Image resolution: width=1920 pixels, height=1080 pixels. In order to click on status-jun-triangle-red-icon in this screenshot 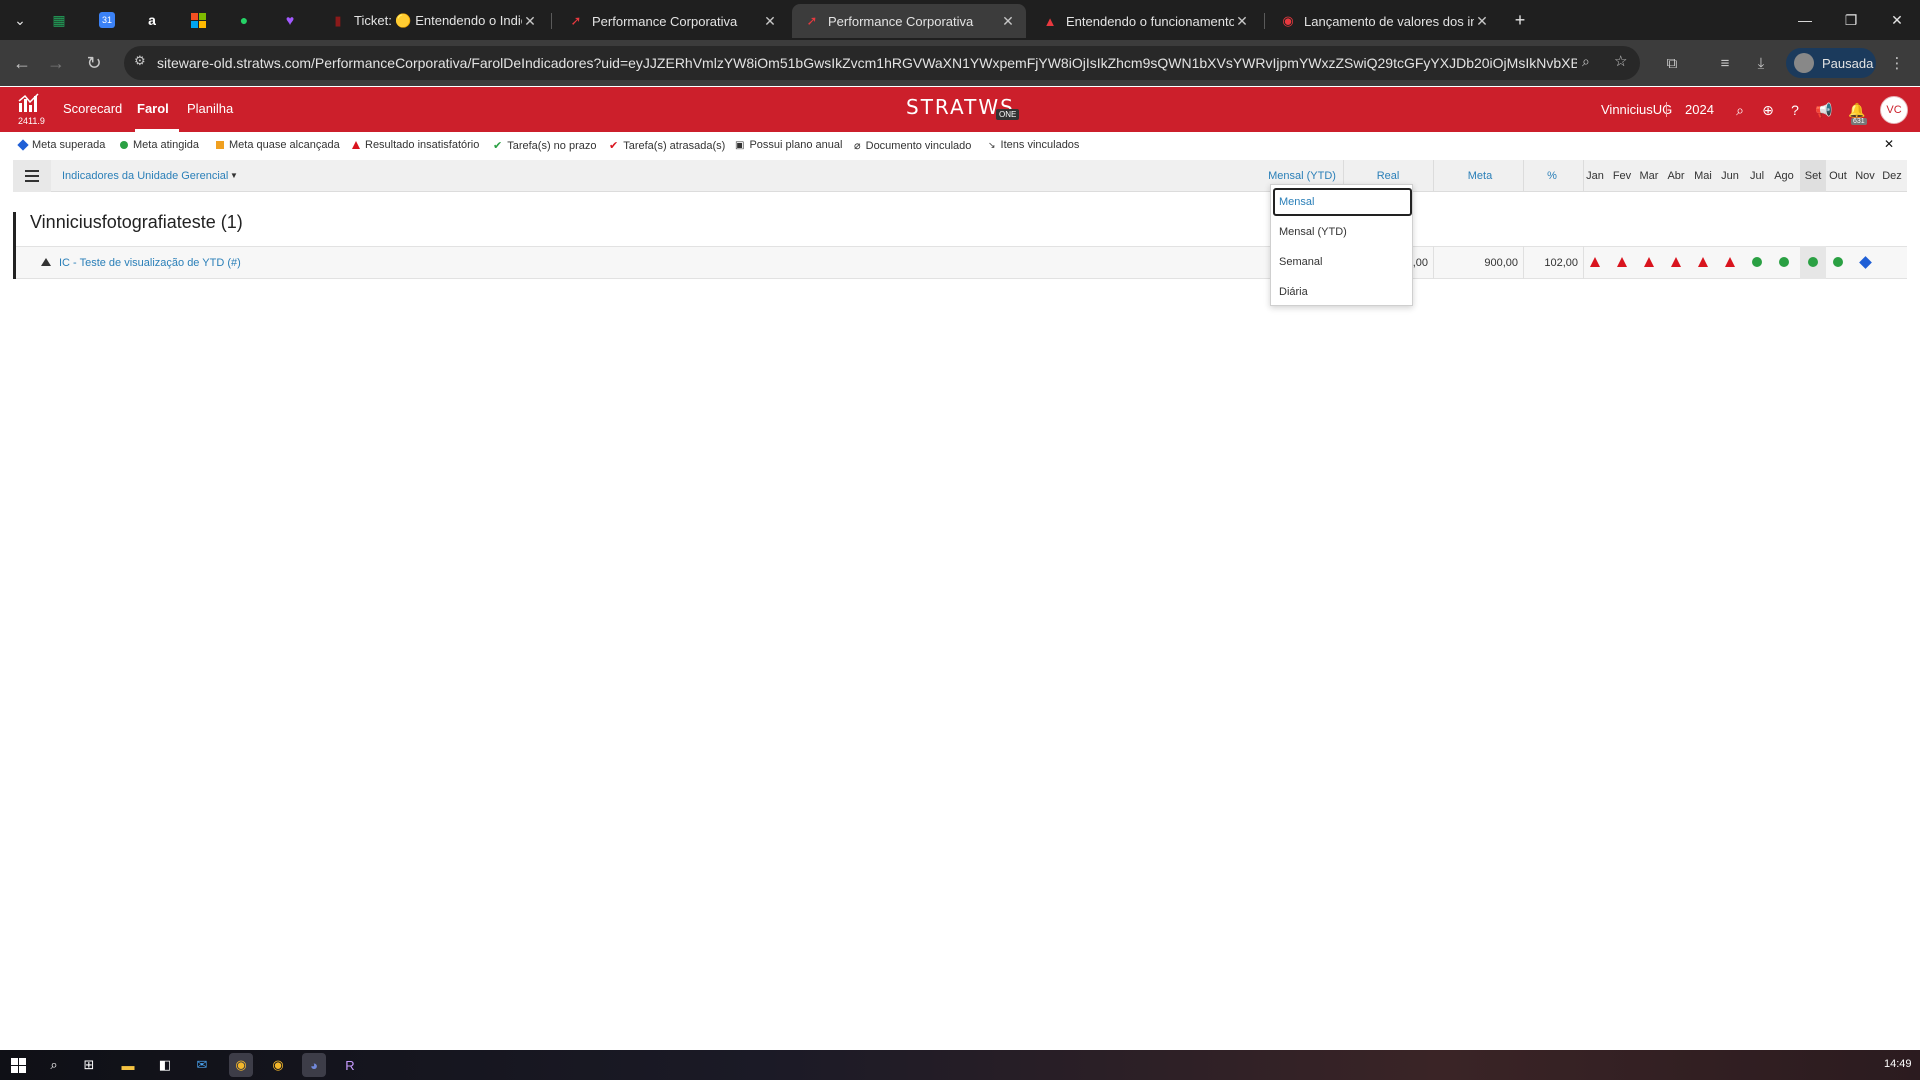, I will do `click(1730, 262)`.